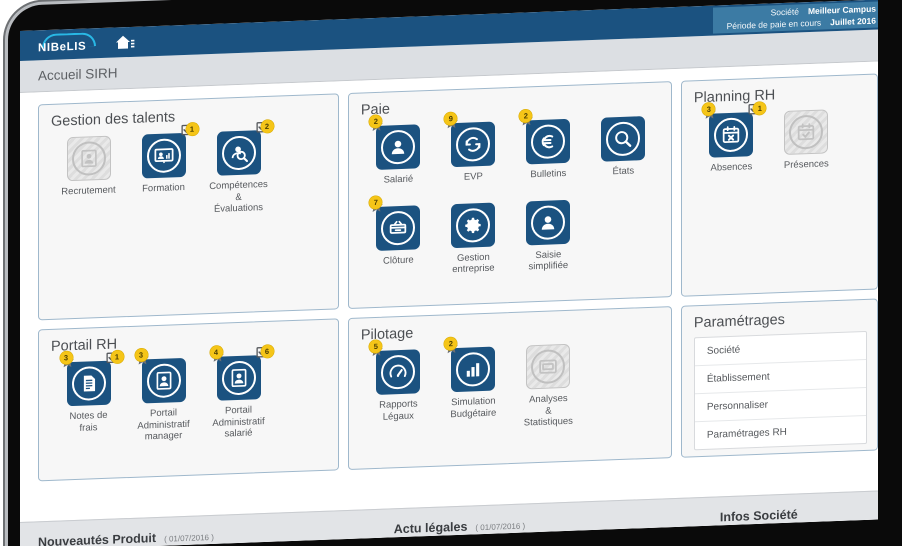 Image resolution: width=902 pixels, height=546 pixels. What do you see at coordinates (238, 422) in the screenshot?
I see `tile-label: Portail Administratif salarié` at bounding box center [238, 422].